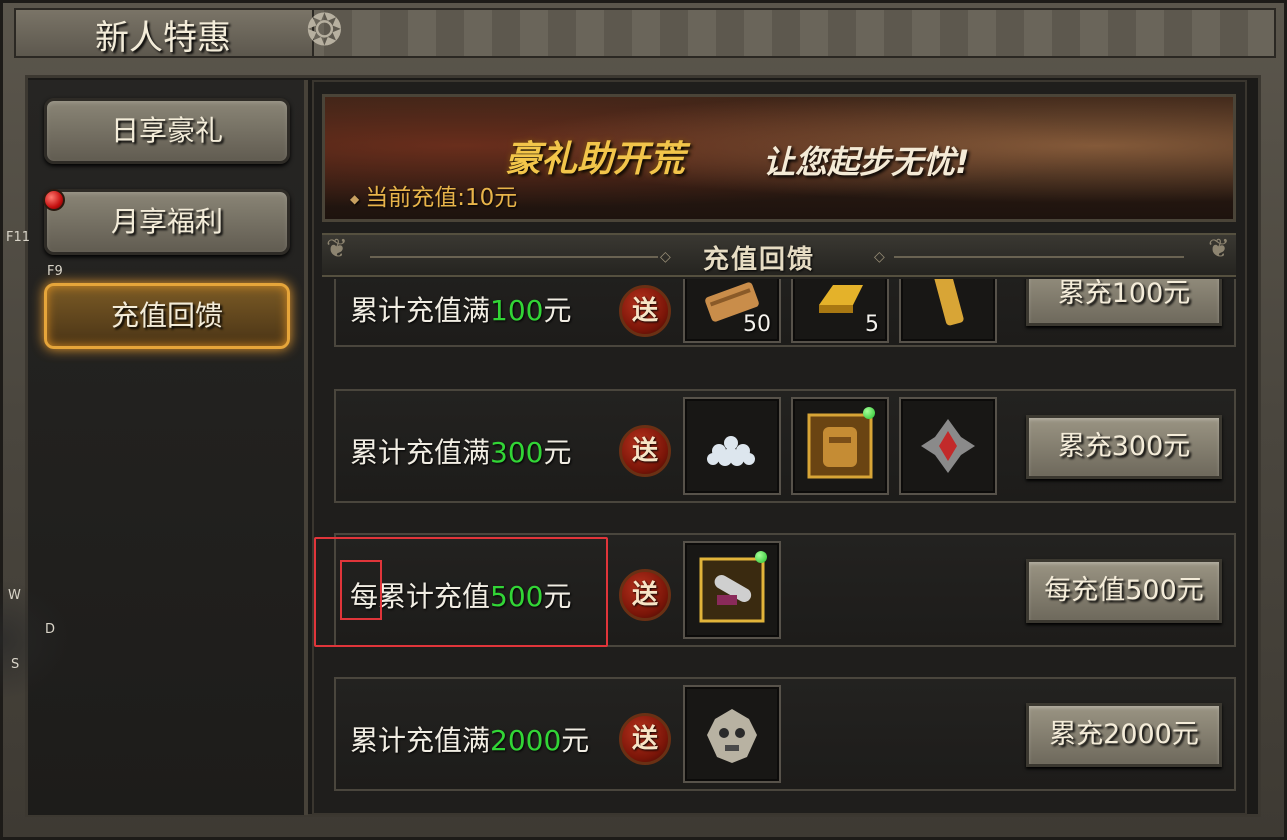 This screenshot has height=840, width=1287. I want to click on highlight-char-box, so click(361, 590).